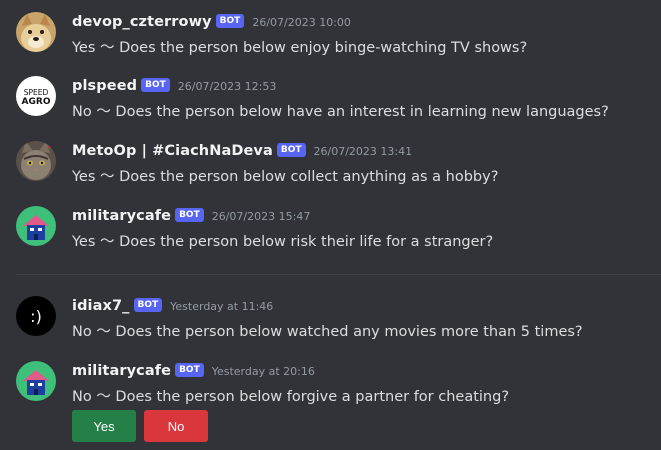 This screenshot has width=661, height=450. Describe the element at coordinates (36, 92) in the screenshot. I see `avatar-logo-text: SPEED` at that location.